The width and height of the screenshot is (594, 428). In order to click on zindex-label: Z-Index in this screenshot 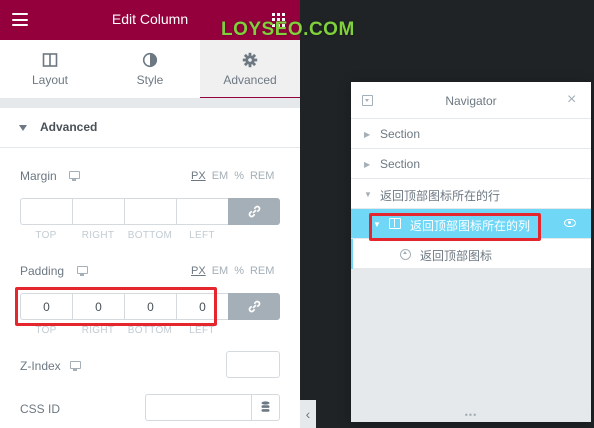, I will do `click(40, 366)`.